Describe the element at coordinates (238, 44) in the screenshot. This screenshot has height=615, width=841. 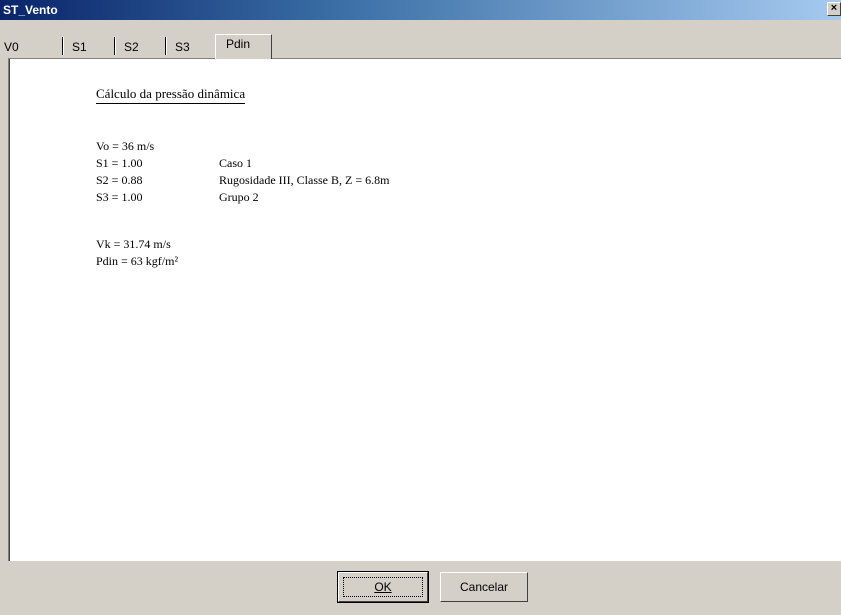
I see `tab-label: Pdin` at that location.